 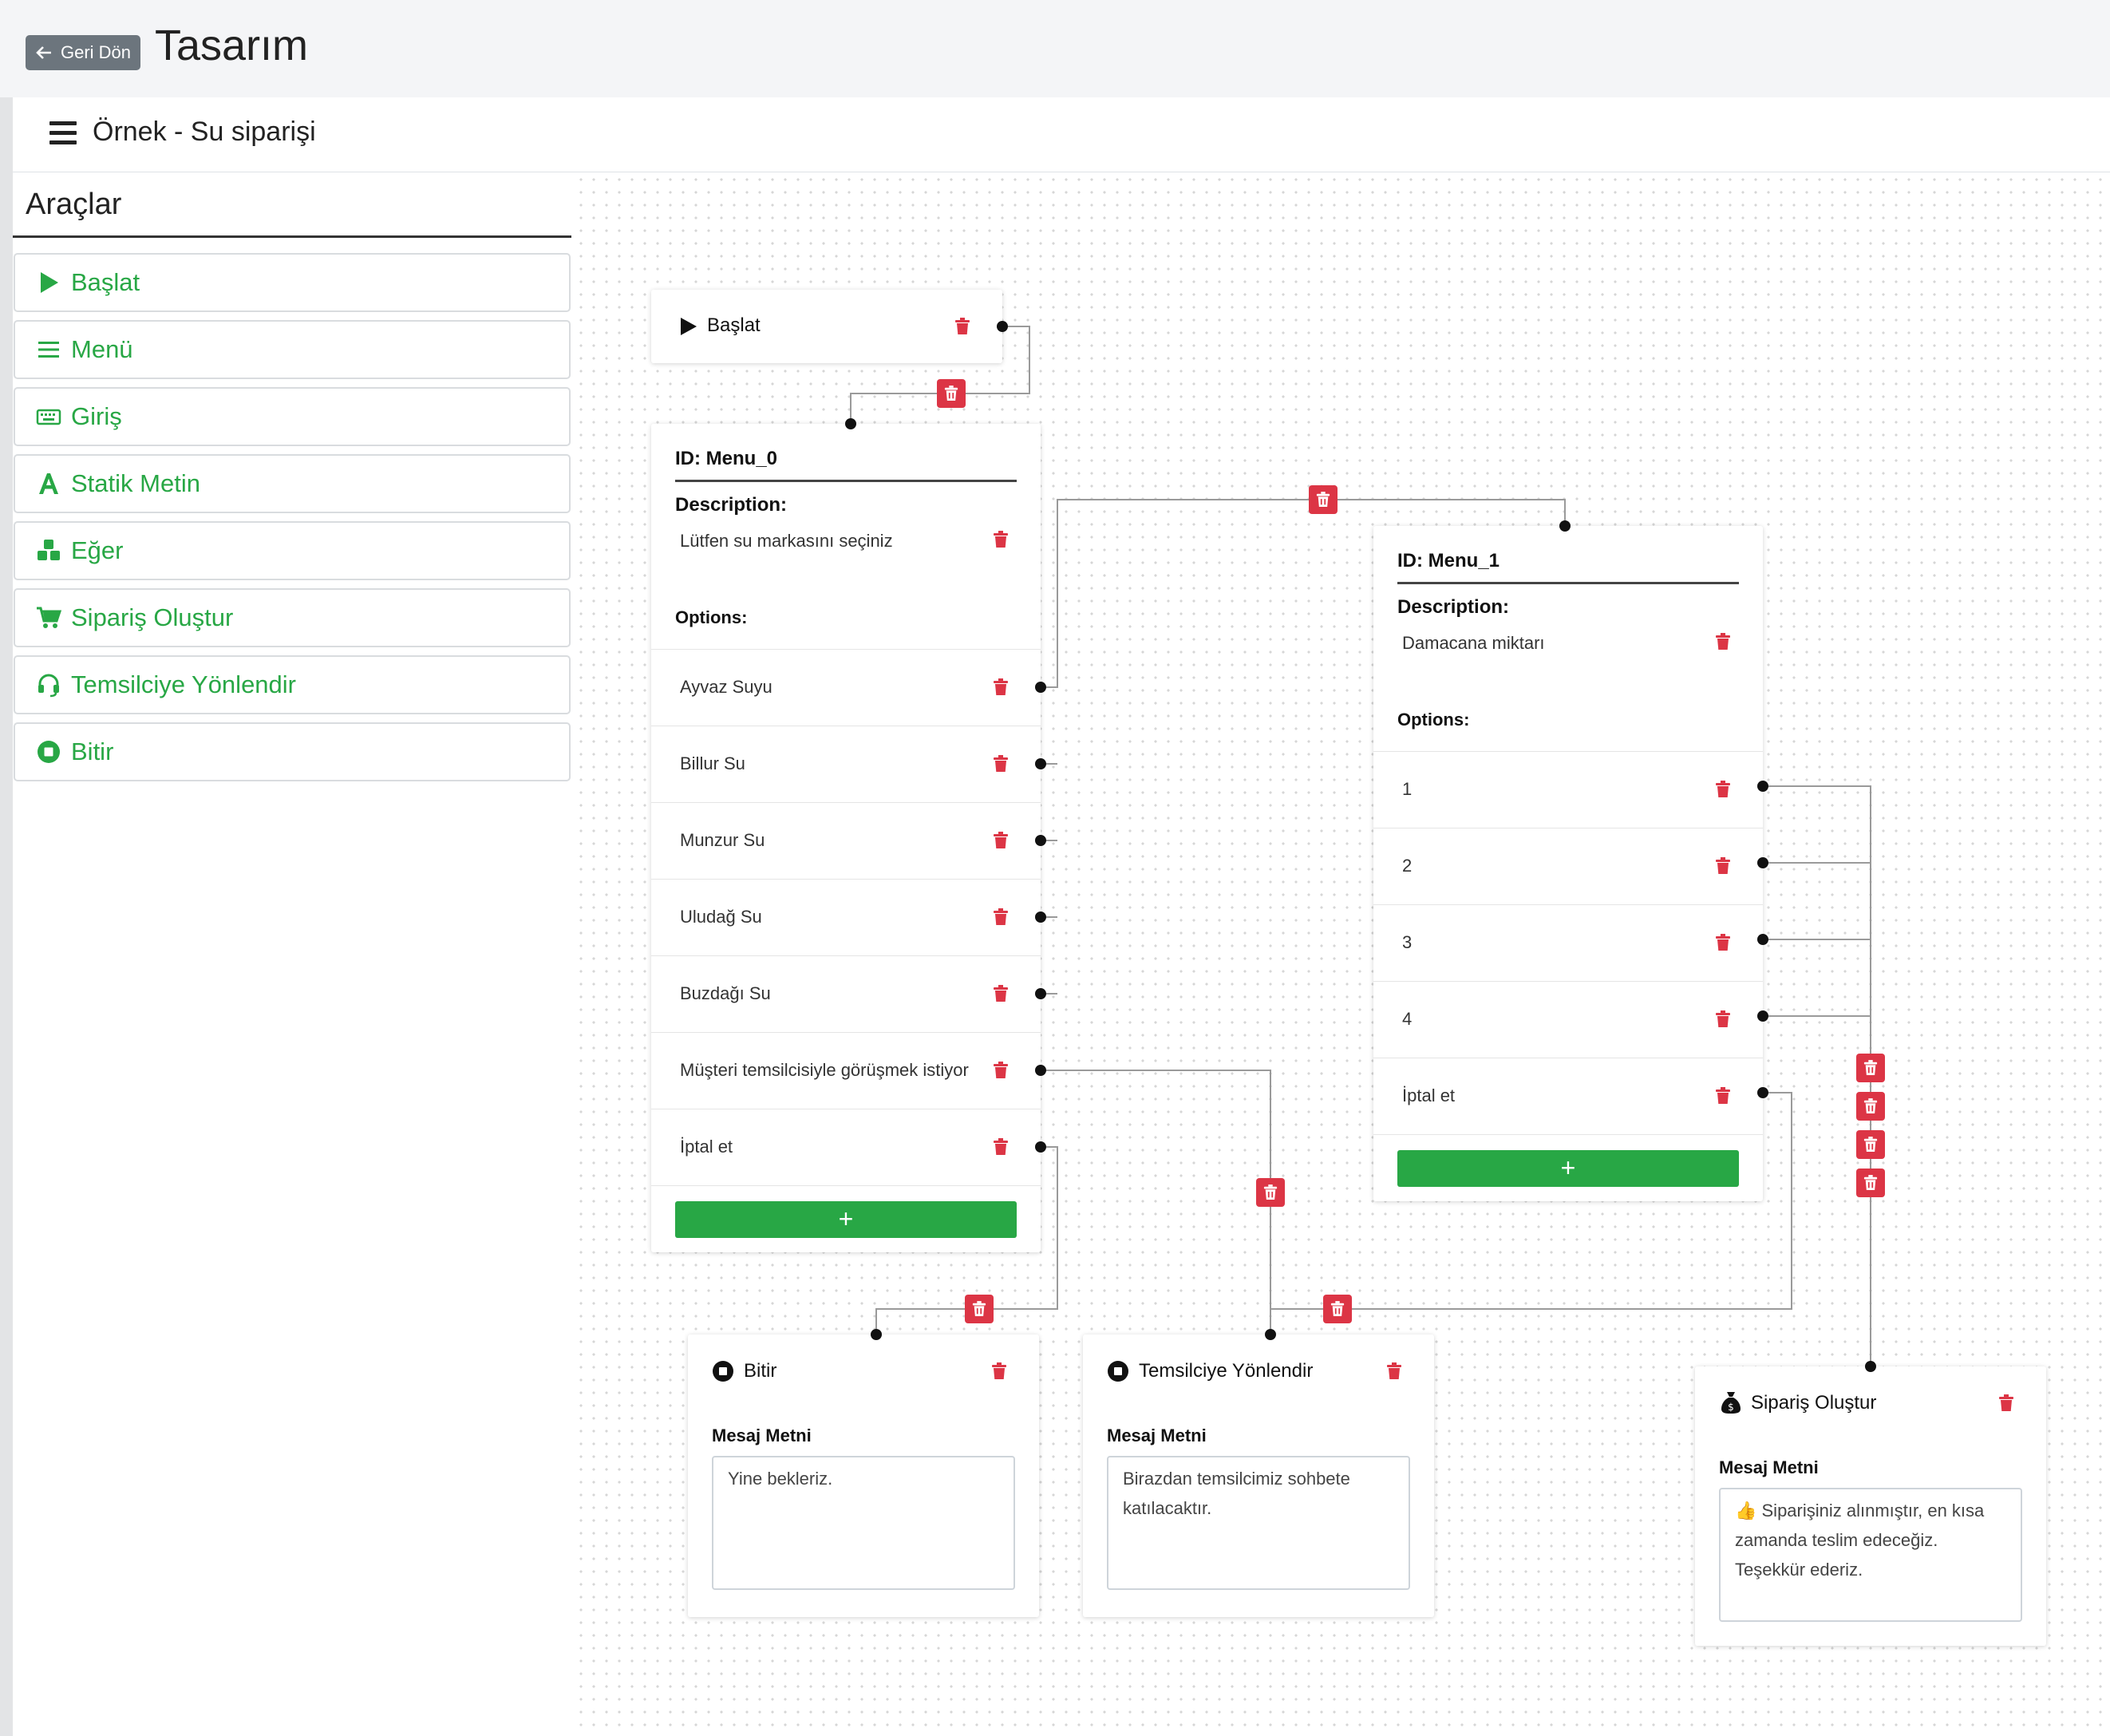 I want to click on tool-input: Giriş, so click(x=292, y=416).